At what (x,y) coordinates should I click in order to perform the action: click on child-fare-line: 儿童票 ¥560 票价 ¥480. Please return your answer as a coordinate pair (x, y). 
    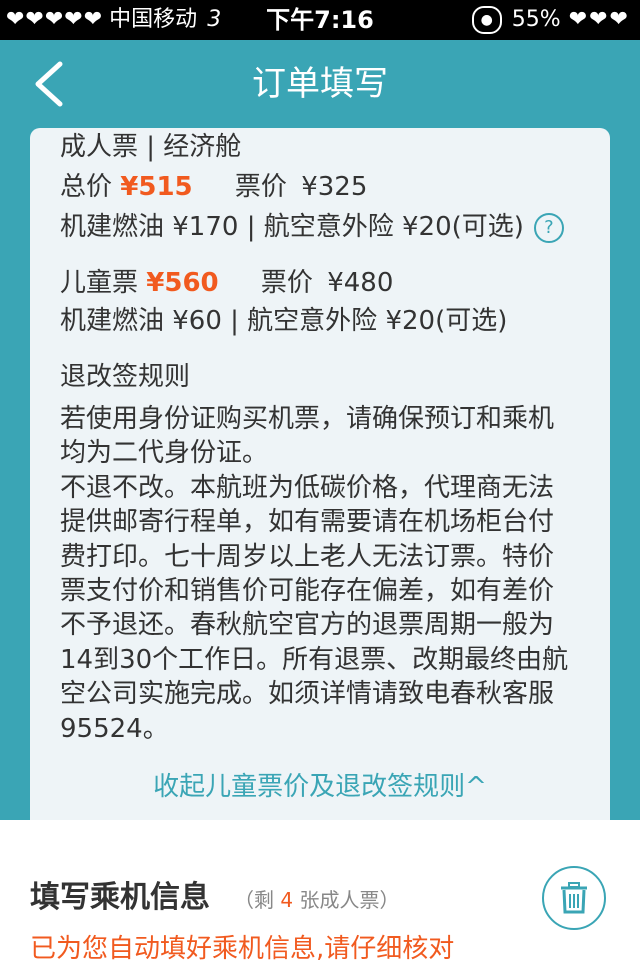
    Looking at the image, I should click on (226, 283).